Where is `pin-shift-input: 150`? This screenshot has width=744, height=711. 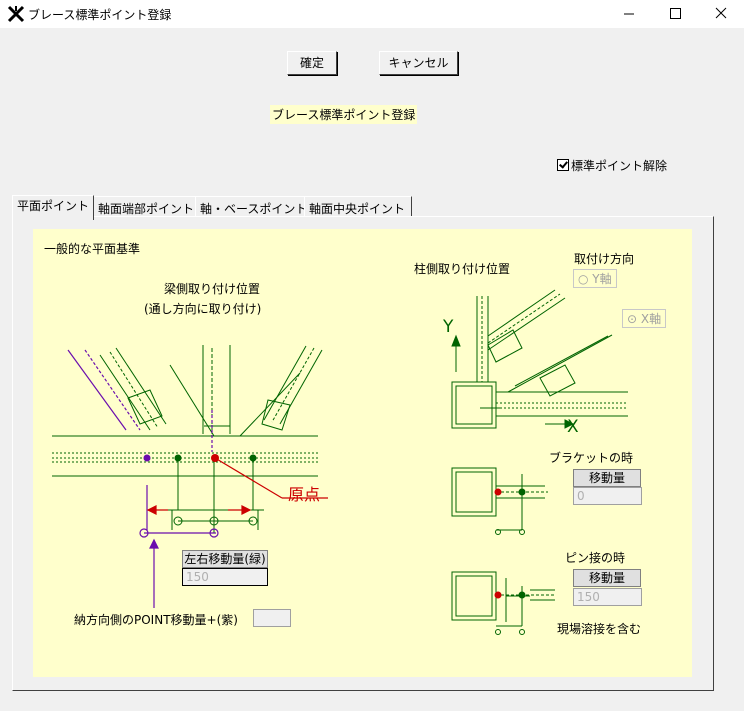 pin-shift-input: 150 is located at coordinates (607, 597).